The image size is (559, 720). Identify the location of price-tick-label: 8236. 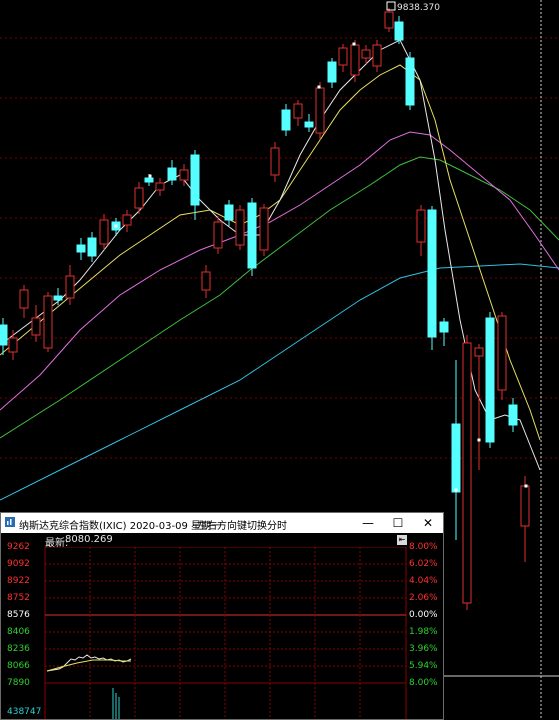
(18, 649).